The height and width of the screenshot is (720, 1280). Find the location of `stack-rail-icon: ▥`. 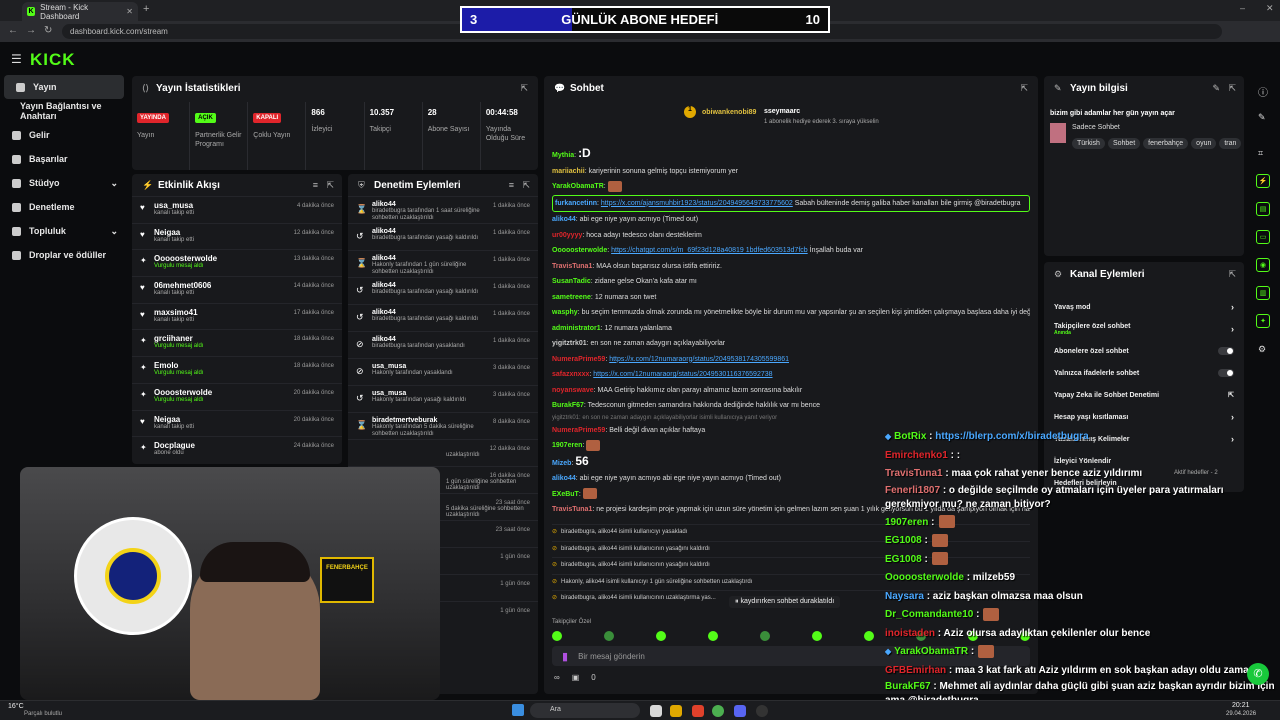

stack-rail-icon: ▥ is located at coordinates (1263, 293).